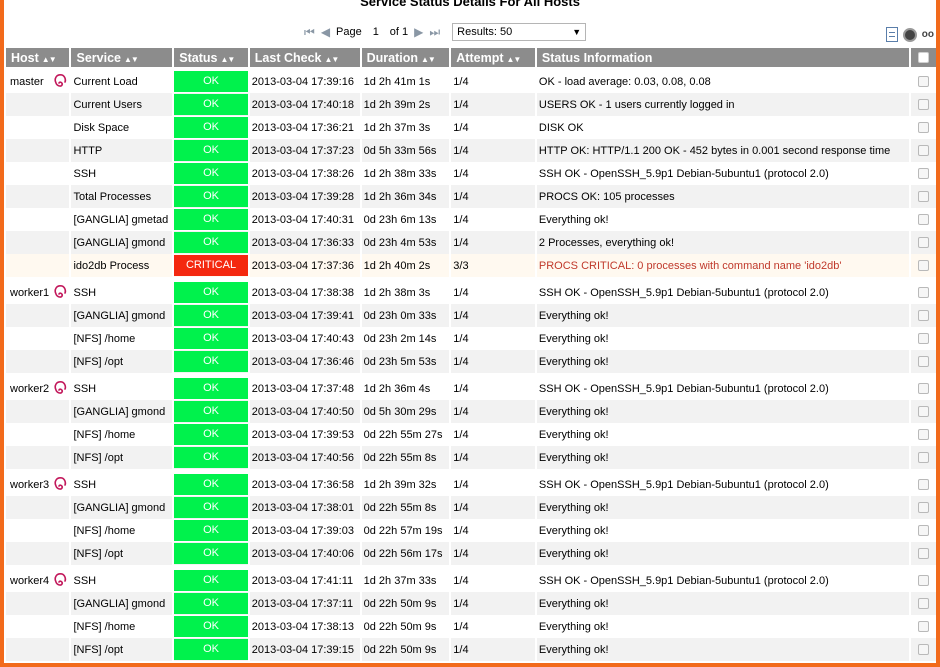  Describe the element at coordinates (211, 59) in the screenshot. I see `column-header-status: Status ▲▼` at that location.